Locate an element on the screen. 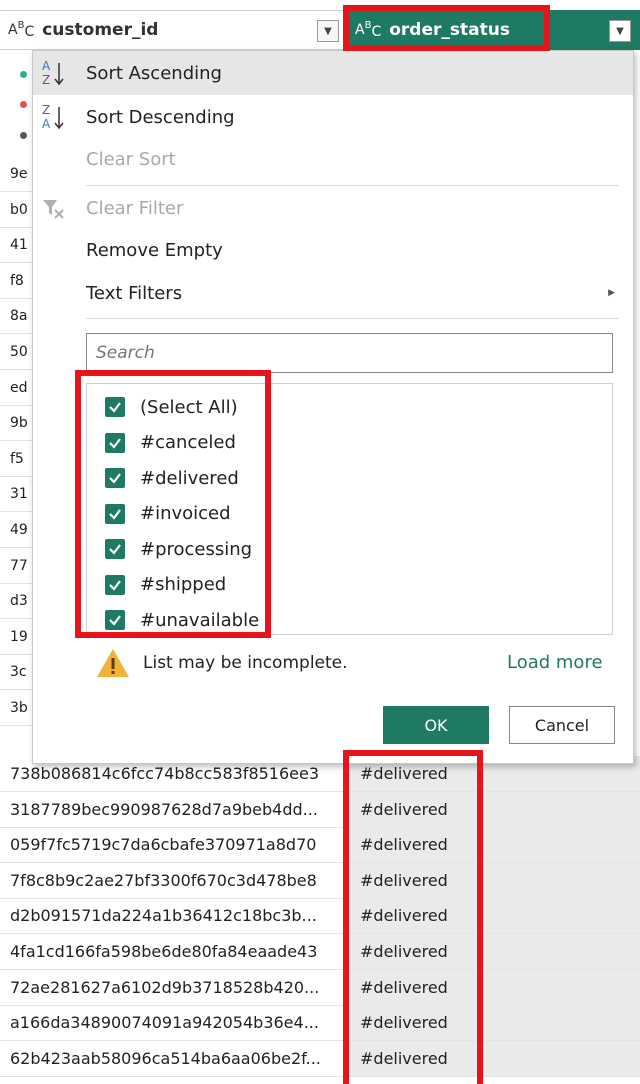  status-checkbox-item: #delivered is located at coordinates (237, 478).